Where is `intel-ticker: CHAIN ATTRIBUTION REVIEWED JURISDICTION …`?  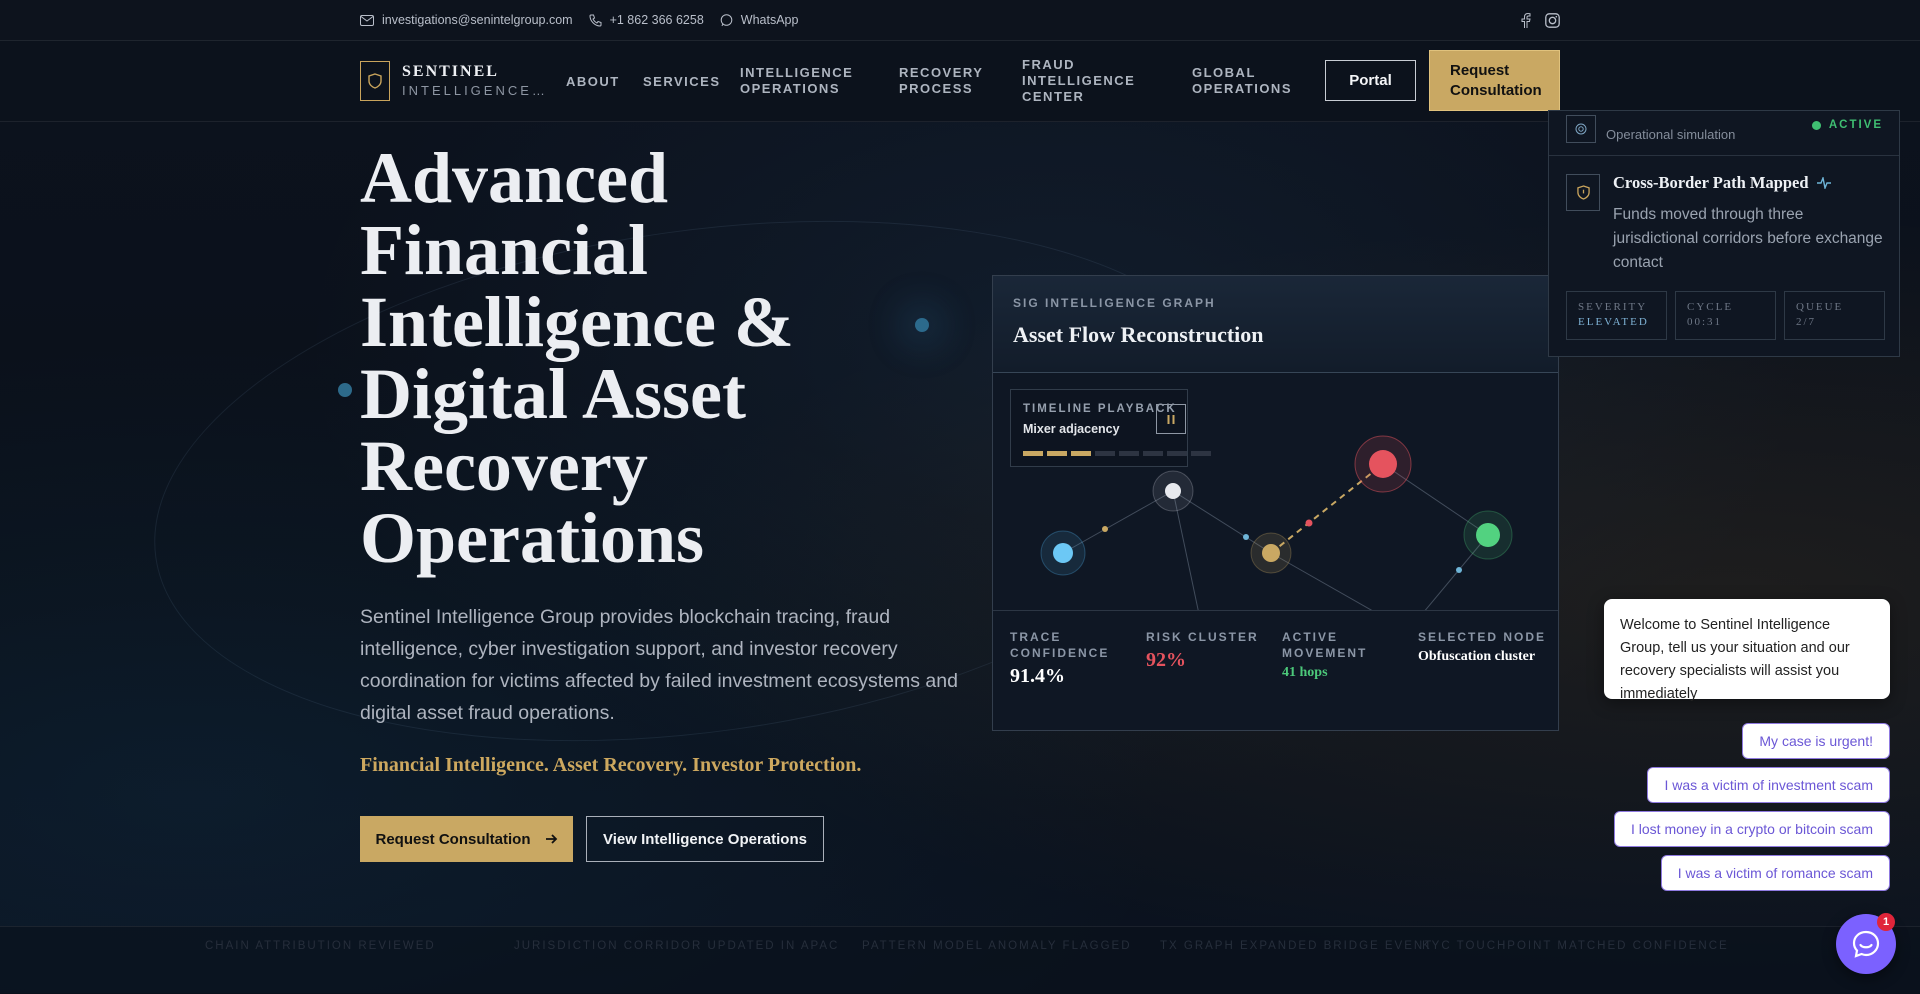 intel-ticker: CHAIN ATTRIBUTION REVIEWED JURISDICTION … is located at coordinates (960, 960).